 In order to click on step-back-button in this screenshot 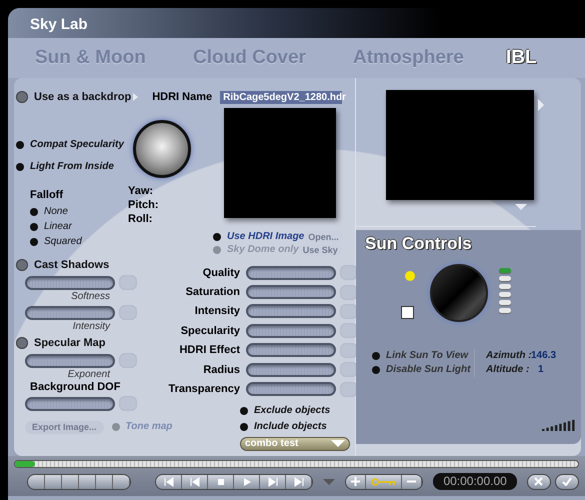, I will do `click(195, 481)`.